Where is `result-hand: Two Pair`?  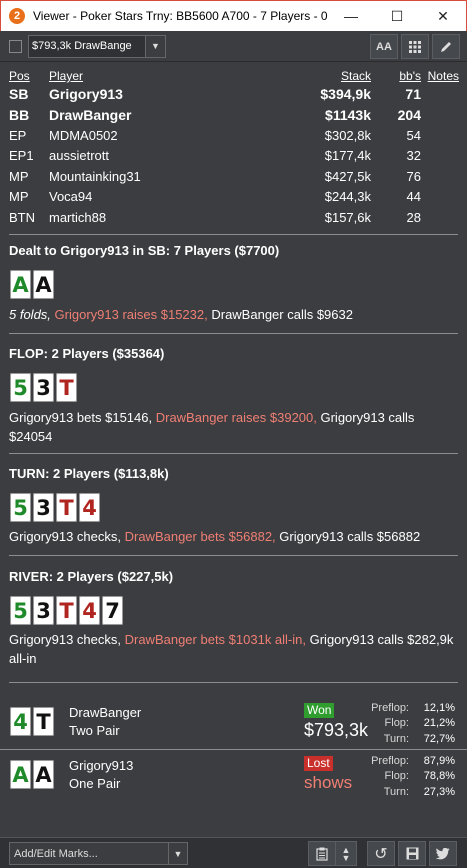
result-hand: Two Pair is located at coordinates (94, 730).